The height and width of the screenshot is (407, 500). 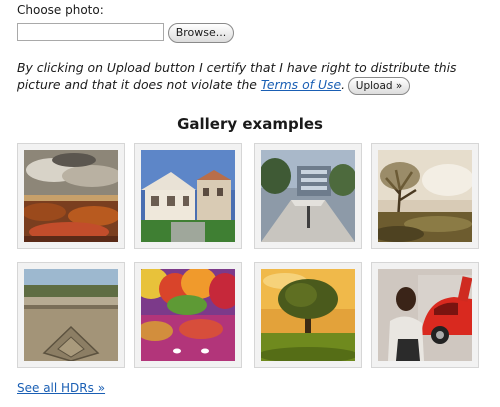 I want to click on upload-button: Upload », so click(x=379, y=85).